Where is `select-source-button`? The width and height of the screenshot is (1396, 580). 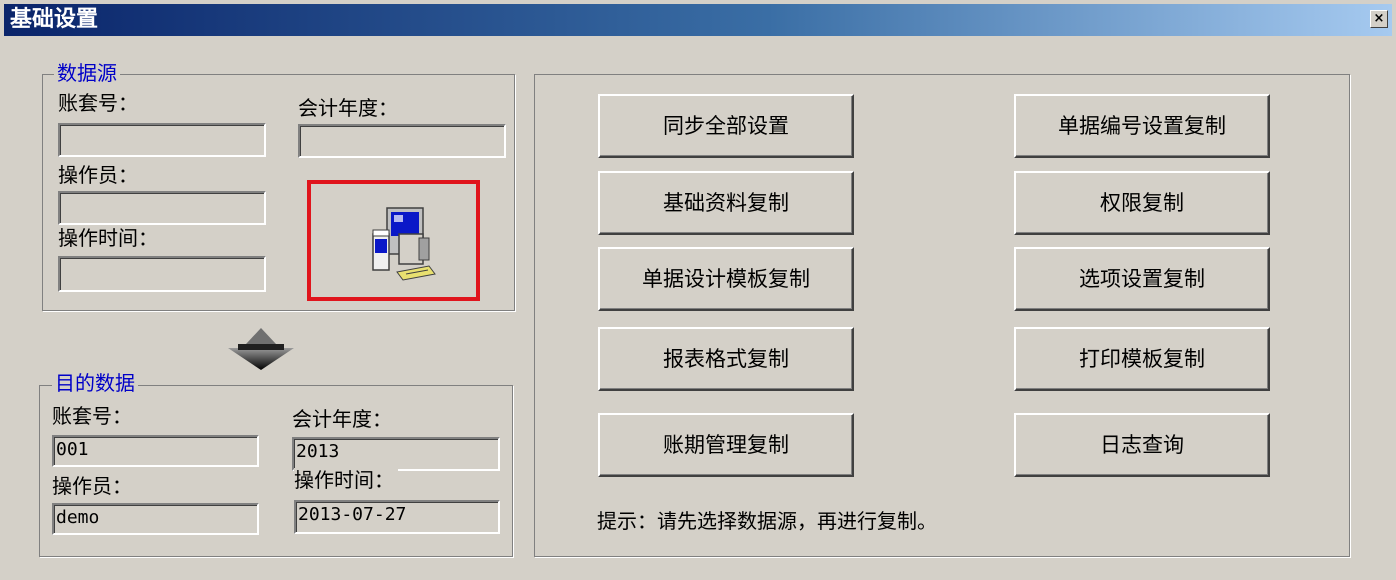 select-source-button is located at coordinates (393, 240).